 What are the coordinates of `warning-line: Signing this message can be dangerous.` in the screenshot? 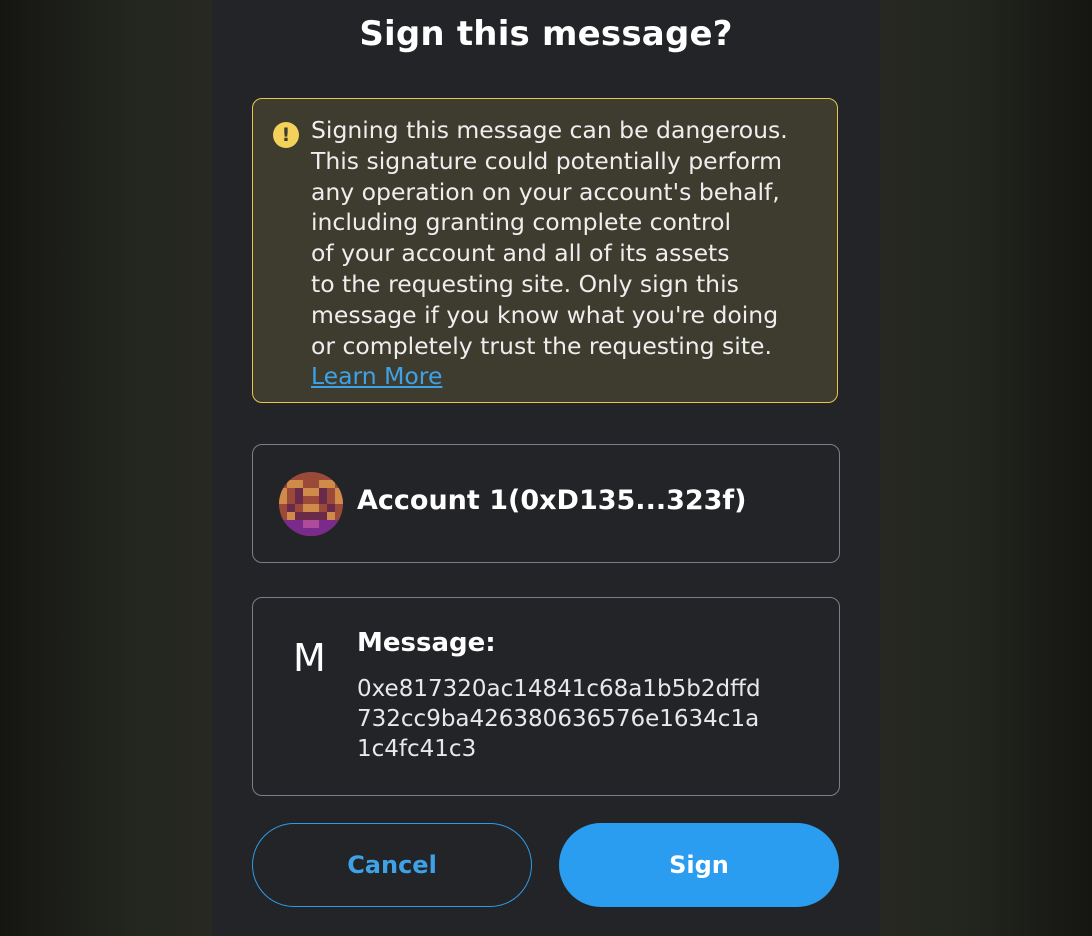 It's located at (549, 130).